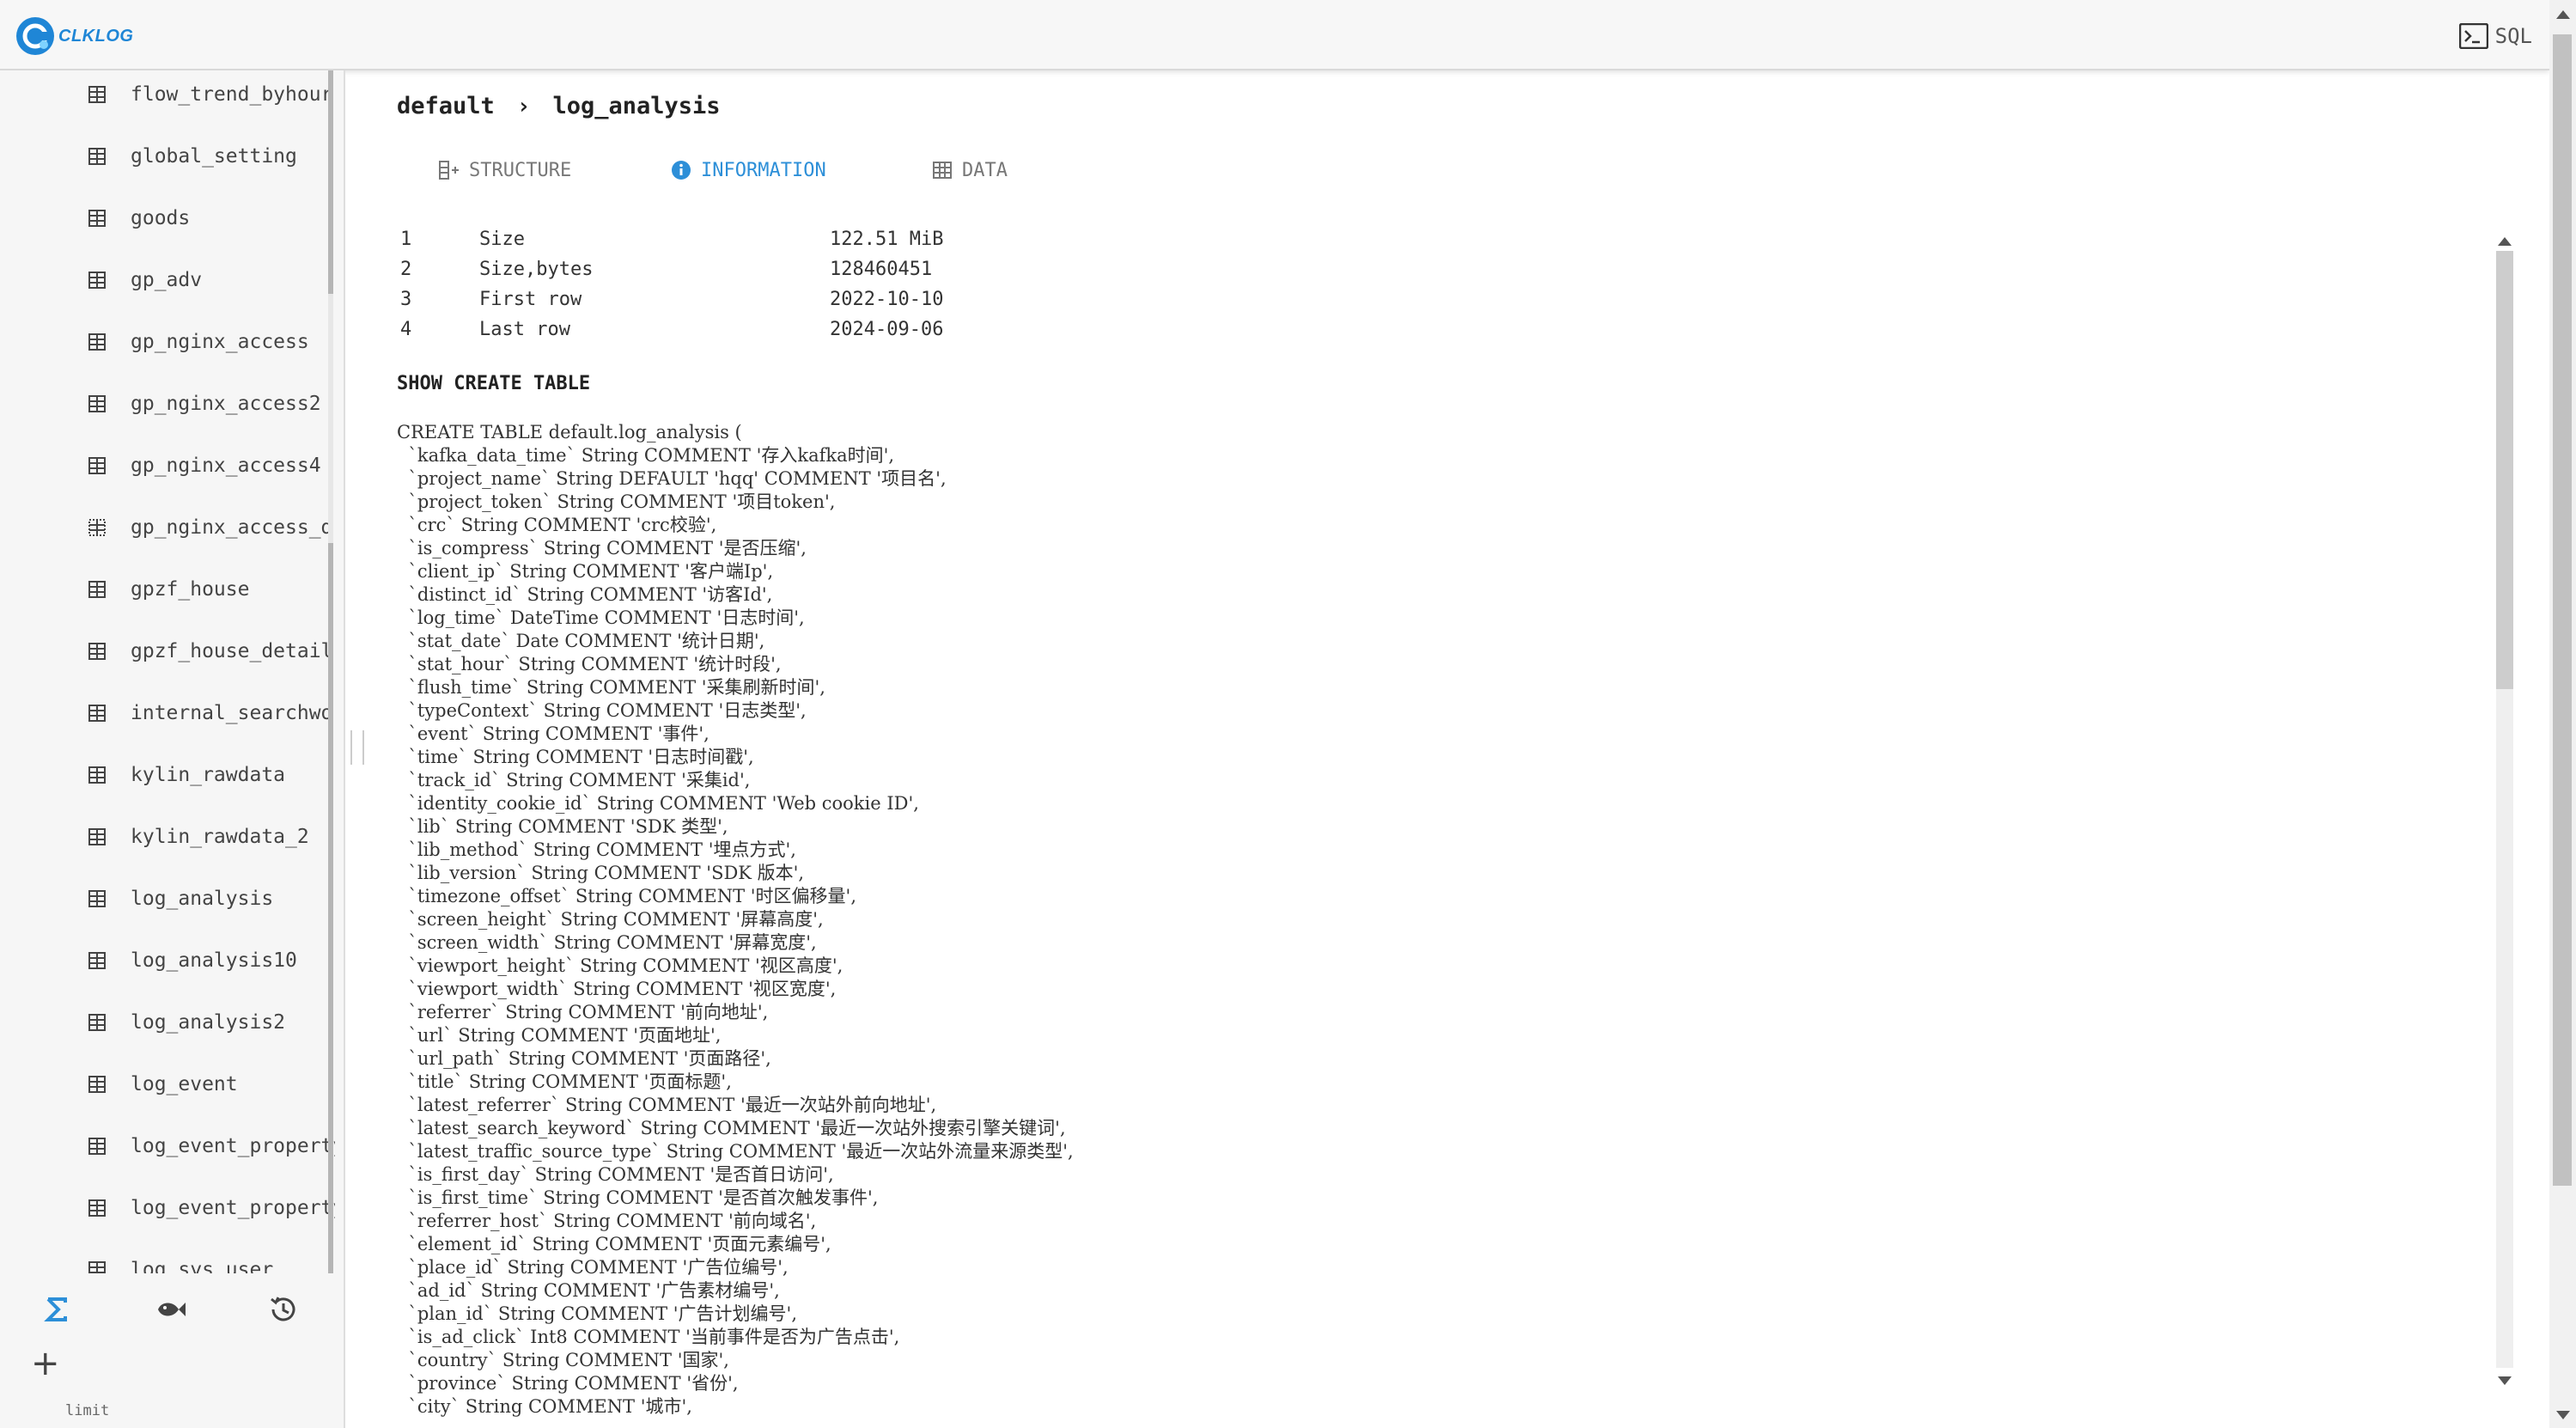 Image resolution: width=2576 pixels, height=1428 pixels. Describe the element at coordinates (167, 97) in the screenshot. I see `table-list-item: flow_trend_byhour` at that location.